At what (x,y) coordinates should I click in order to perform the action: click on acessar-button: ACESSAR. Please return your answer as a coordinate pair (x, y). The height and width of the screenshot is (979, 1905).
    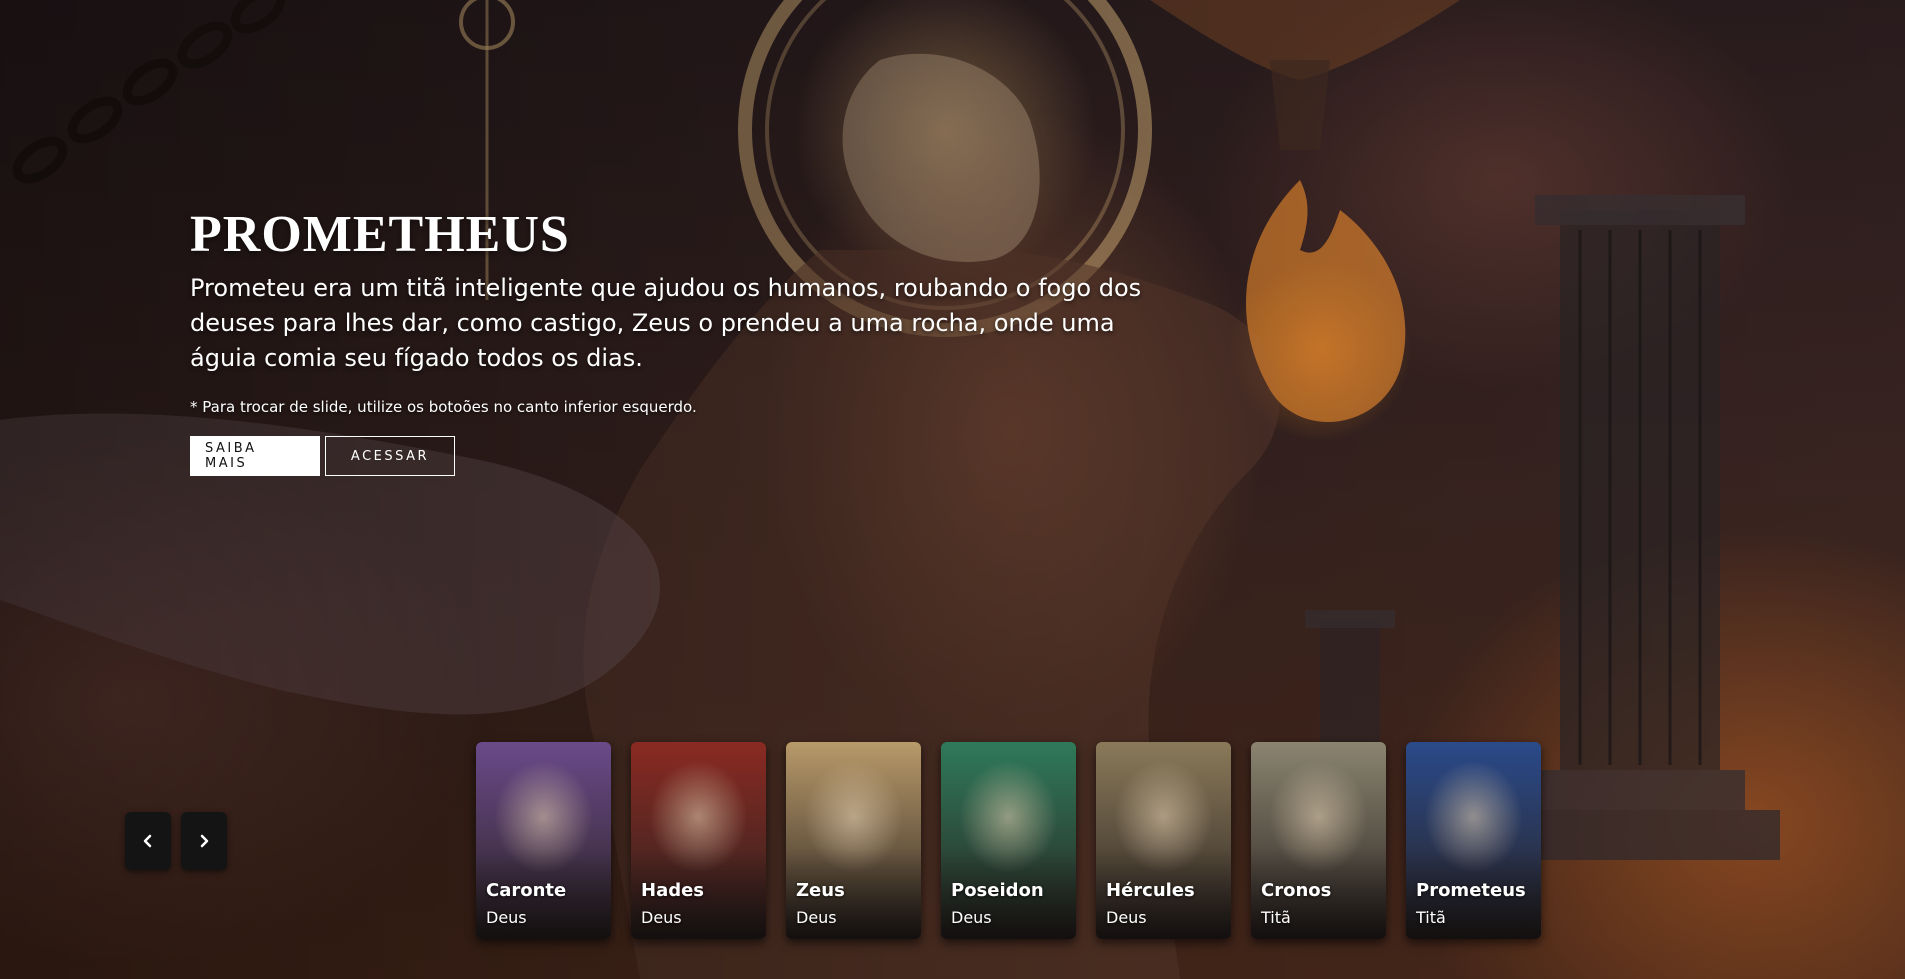
    Looking at the image, I should click on (390, 456).